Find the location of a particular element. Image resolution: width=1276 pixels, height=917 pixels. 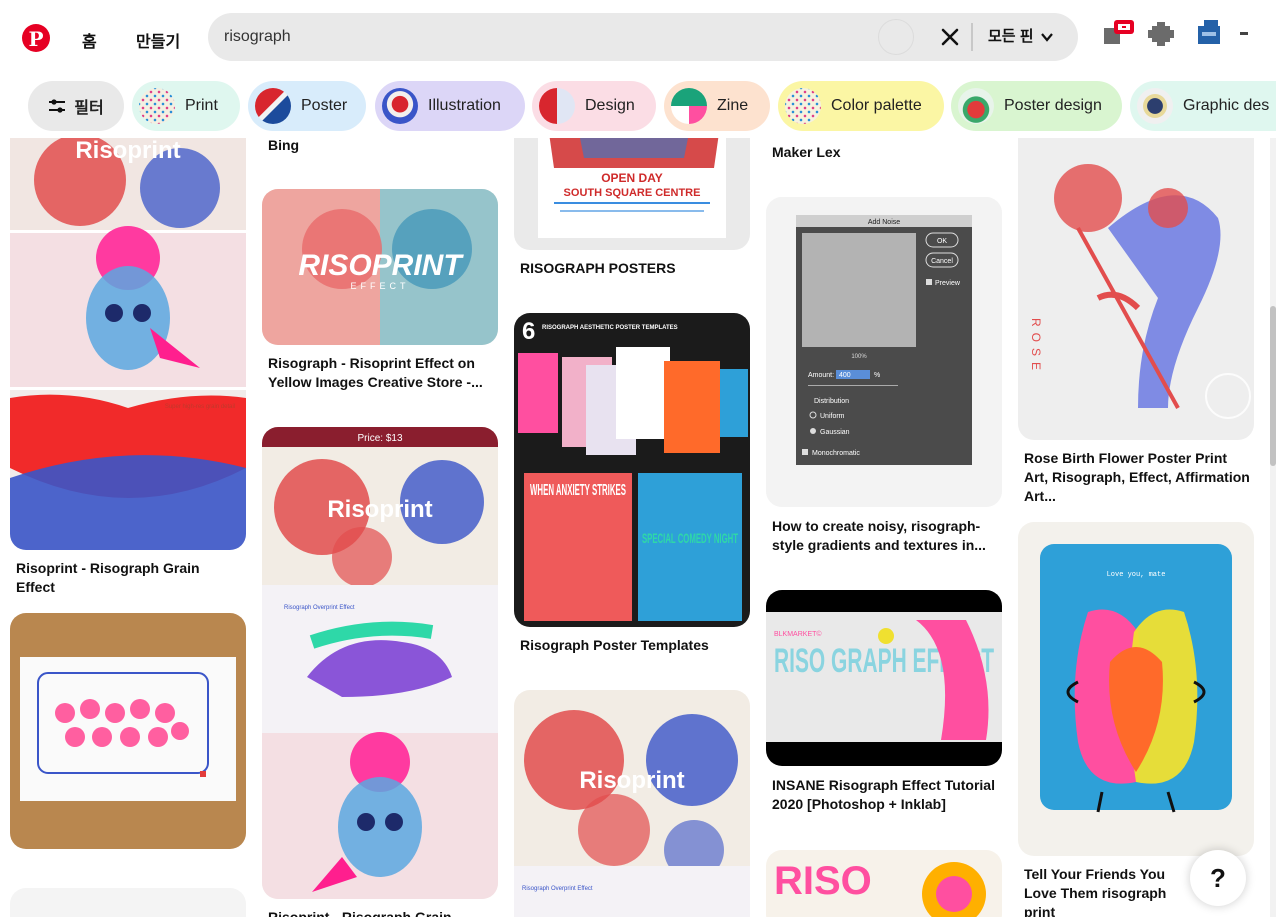

distribution-label: Distribution is located at coordinates (831, 401).